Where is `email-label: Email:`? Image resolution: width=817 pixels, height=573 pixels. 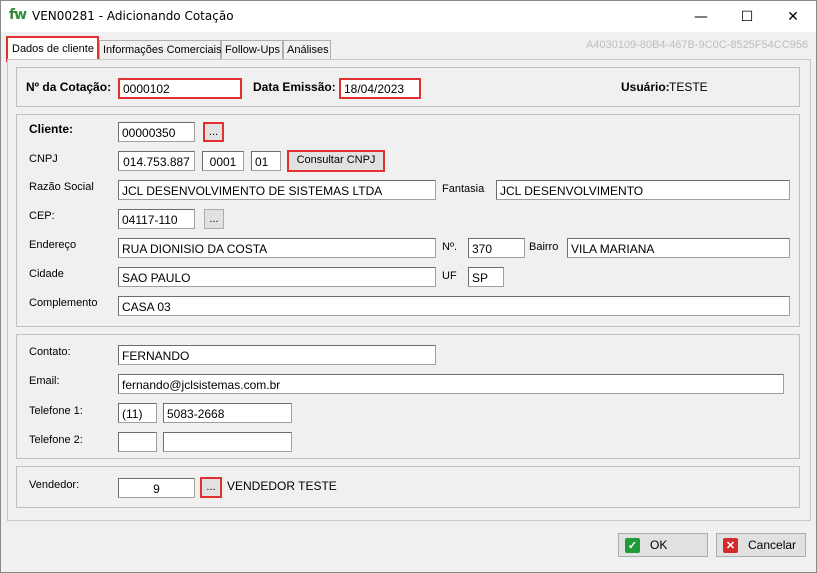
email-label: Email: is located at coordinates (44, 381).